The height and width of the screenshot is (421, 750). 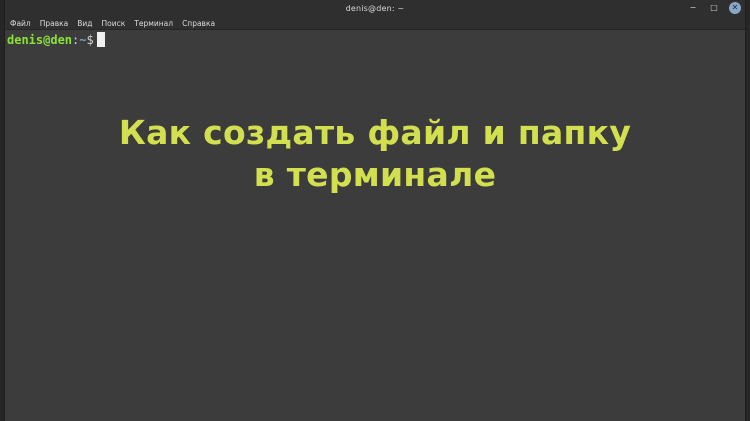 I want to click on prompt-line: denis@den: ~ $, so click(x=56, y=39).